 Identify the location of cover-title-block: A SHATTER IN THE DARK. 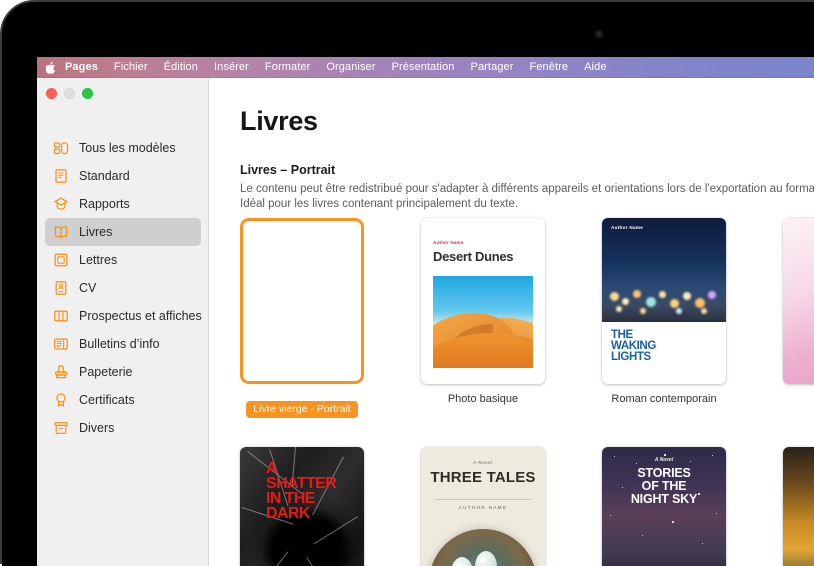
(301, 491).